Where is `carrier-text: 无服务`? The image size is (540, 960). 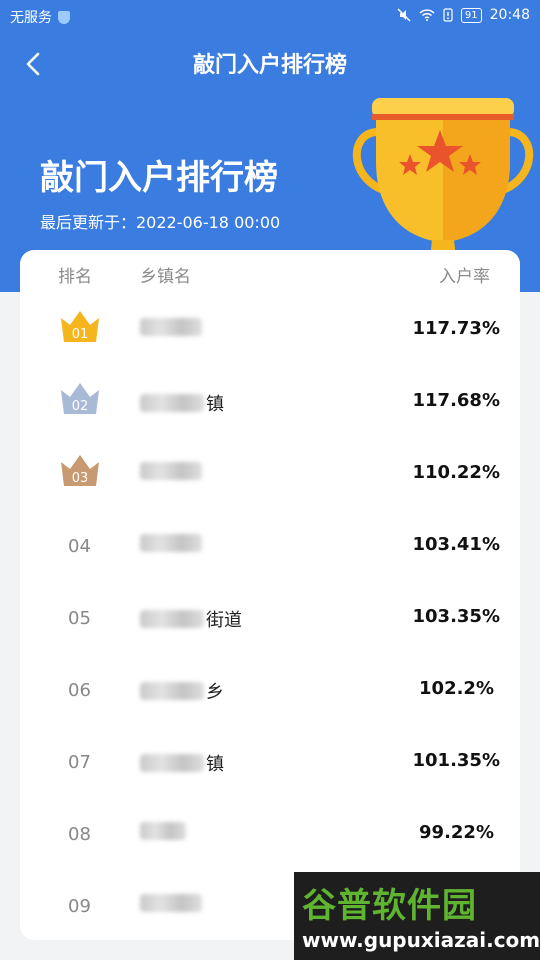
carrier-text: 无服务 is located at coordinates (31, 18).